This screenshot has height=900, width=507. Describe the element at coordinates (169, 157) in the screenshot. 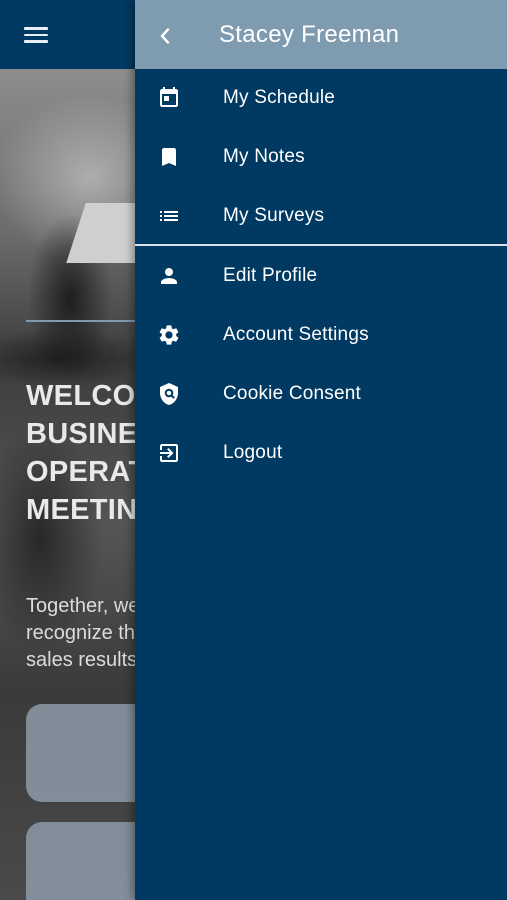

I see `bookmark-icon` at that location.